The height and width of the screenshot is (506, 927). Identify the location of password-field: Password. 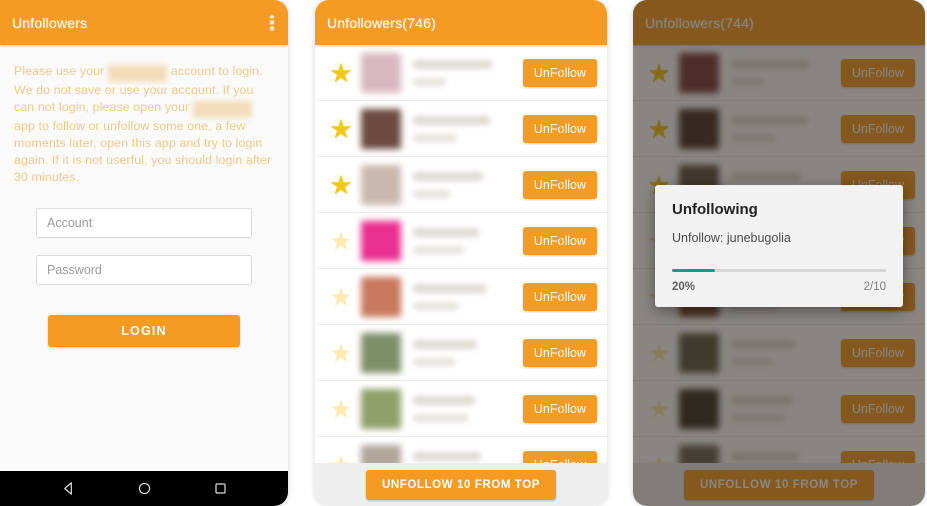
(144, 270).